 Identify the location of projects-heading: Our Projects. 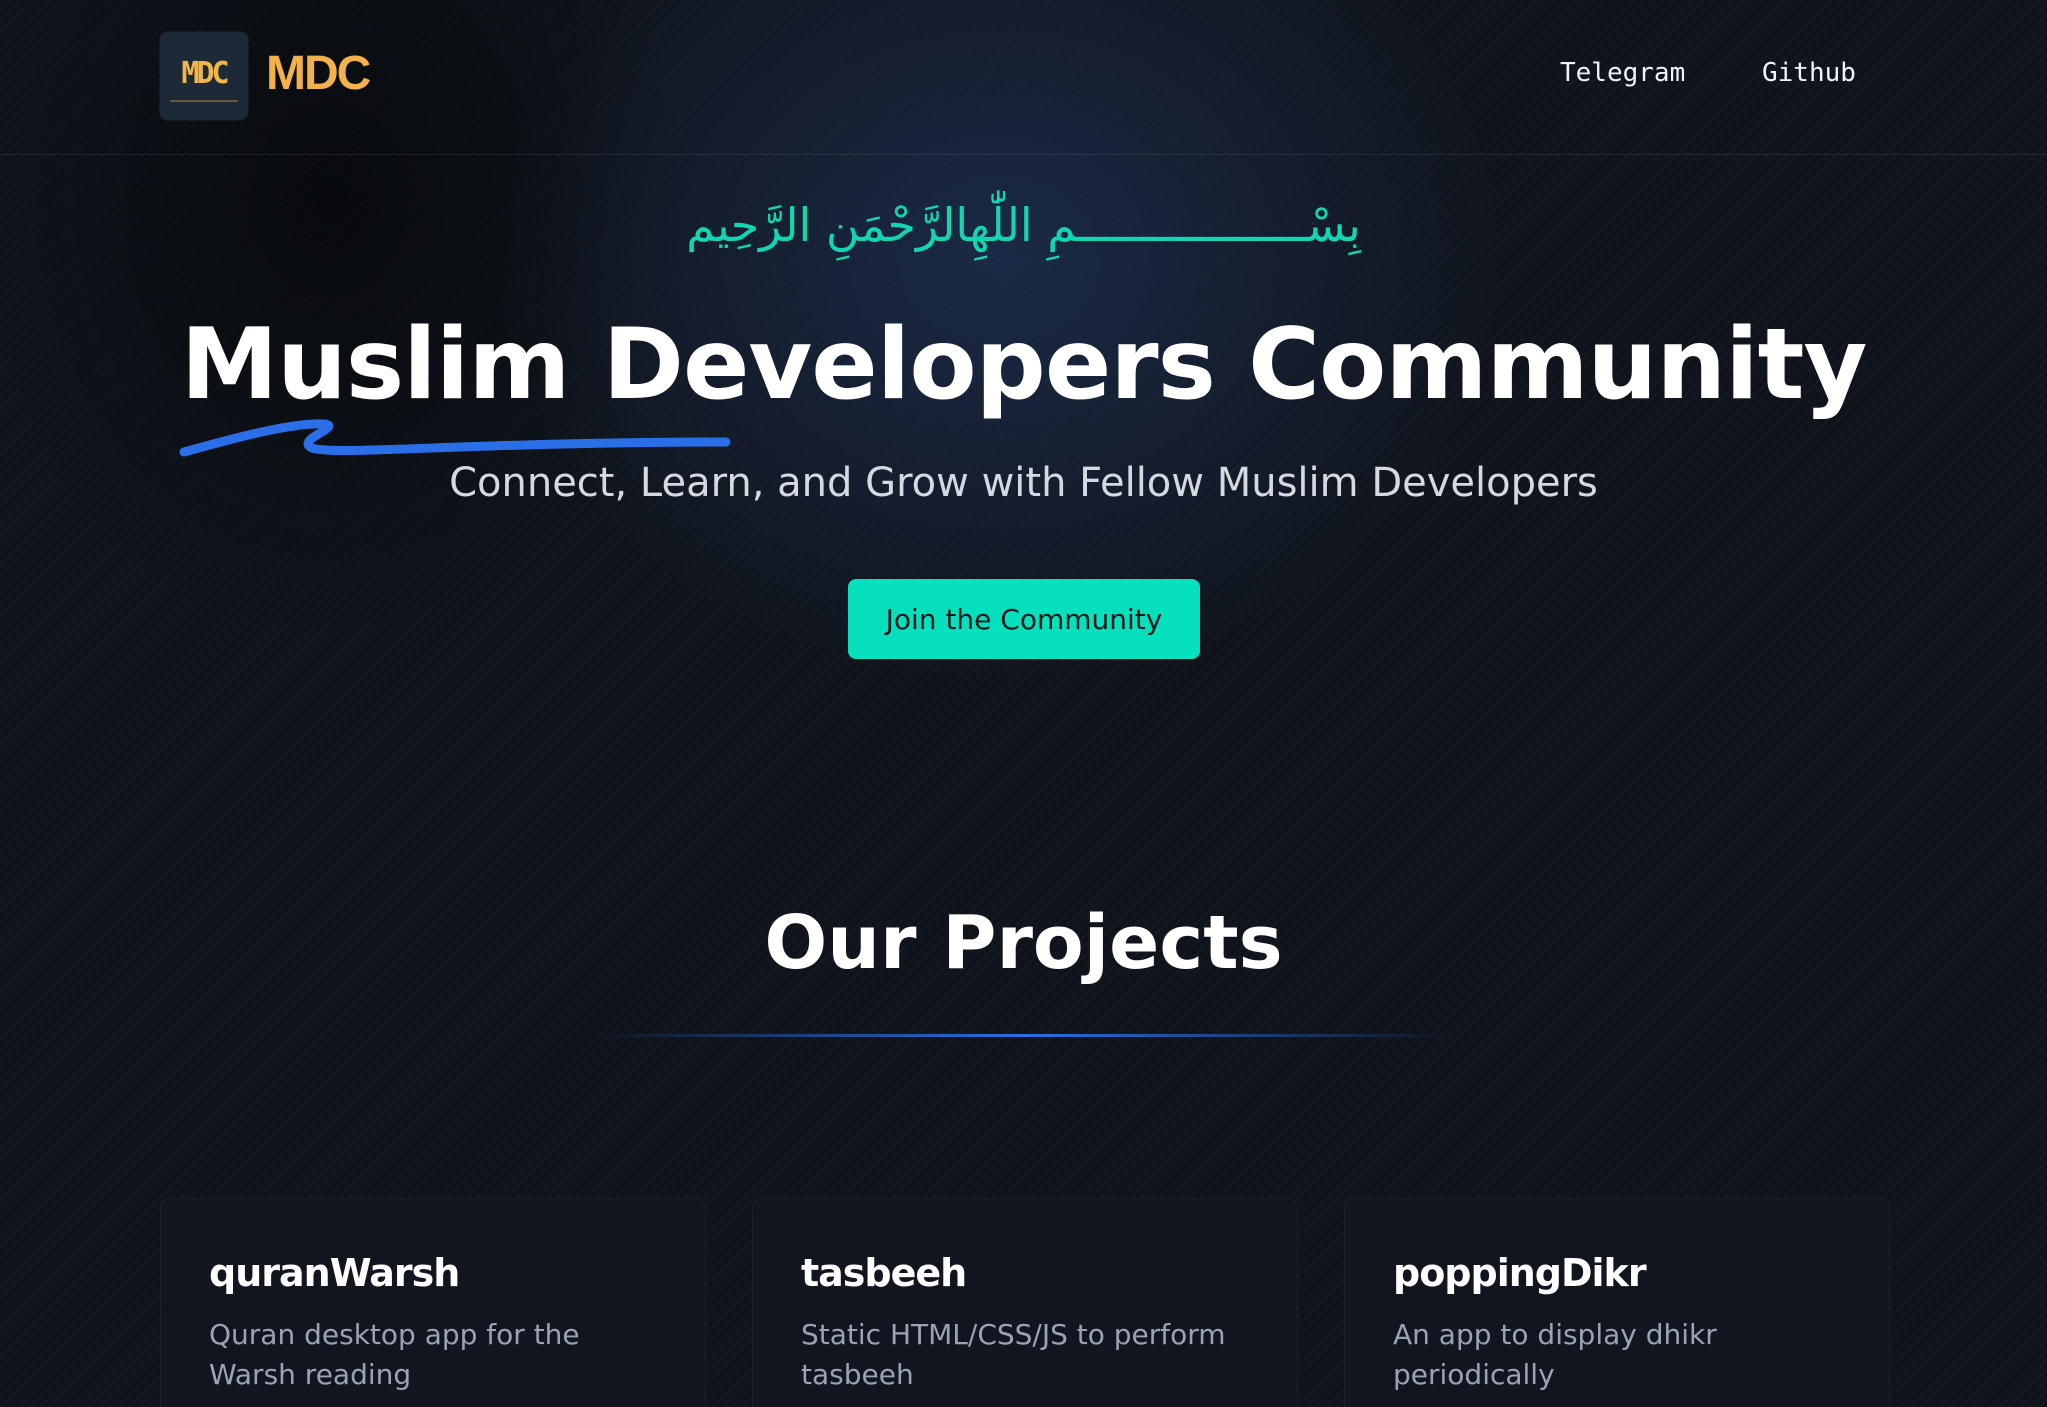
(1023, 943).